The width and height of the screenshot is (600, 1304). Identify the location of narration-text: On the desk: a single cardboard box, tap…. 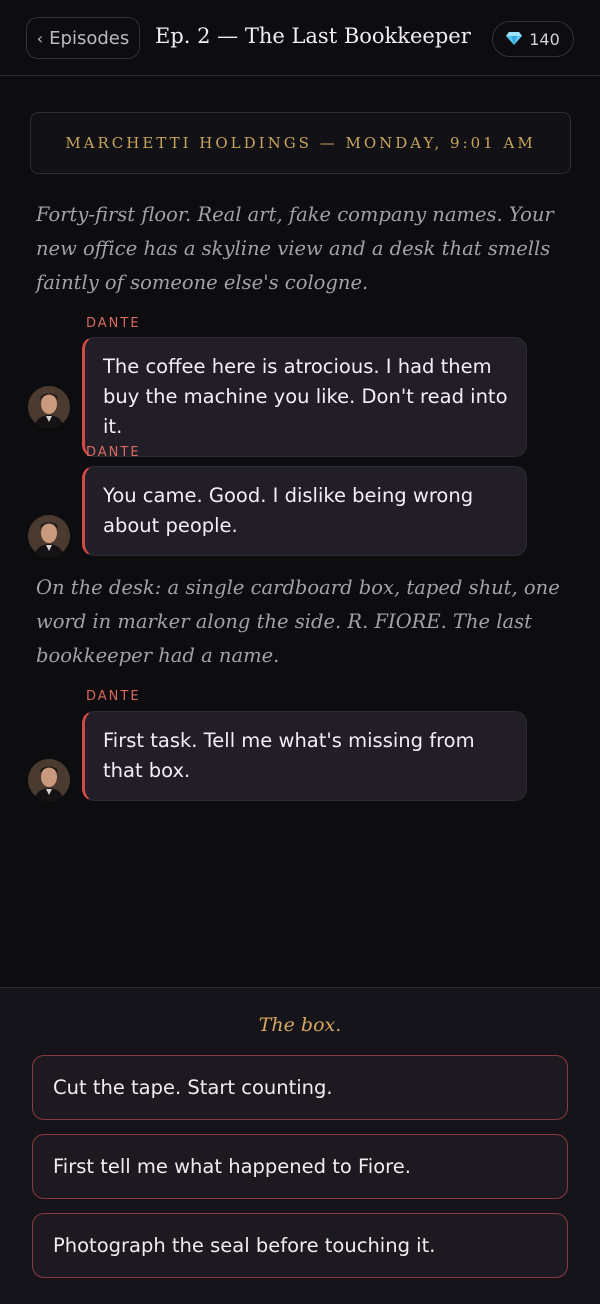
(298, 621).